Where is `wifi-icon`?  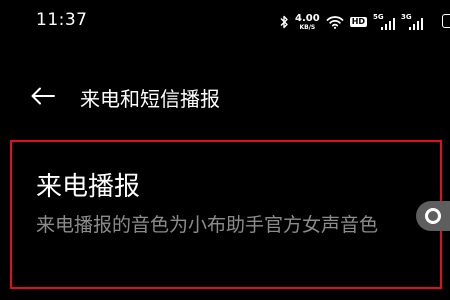 wifi-icon is located at coordinates (335, 22).